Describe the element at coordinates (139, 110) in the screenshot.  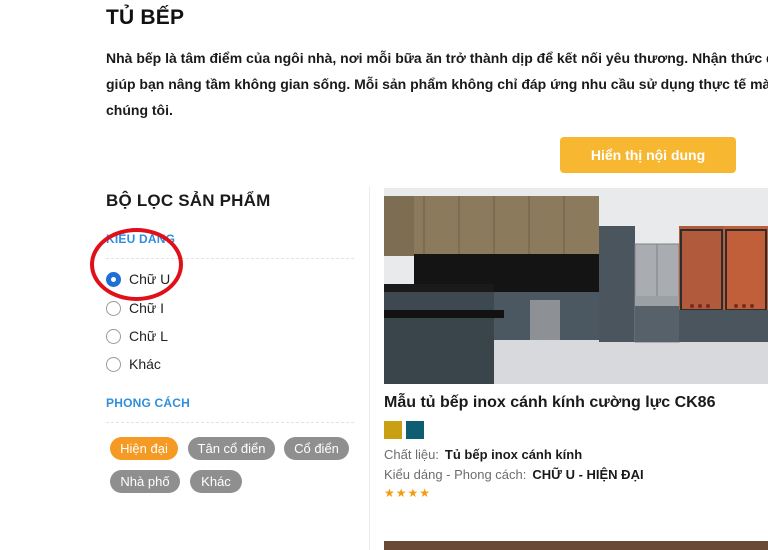
I see `intro-line: chúng tôi.` at that location.